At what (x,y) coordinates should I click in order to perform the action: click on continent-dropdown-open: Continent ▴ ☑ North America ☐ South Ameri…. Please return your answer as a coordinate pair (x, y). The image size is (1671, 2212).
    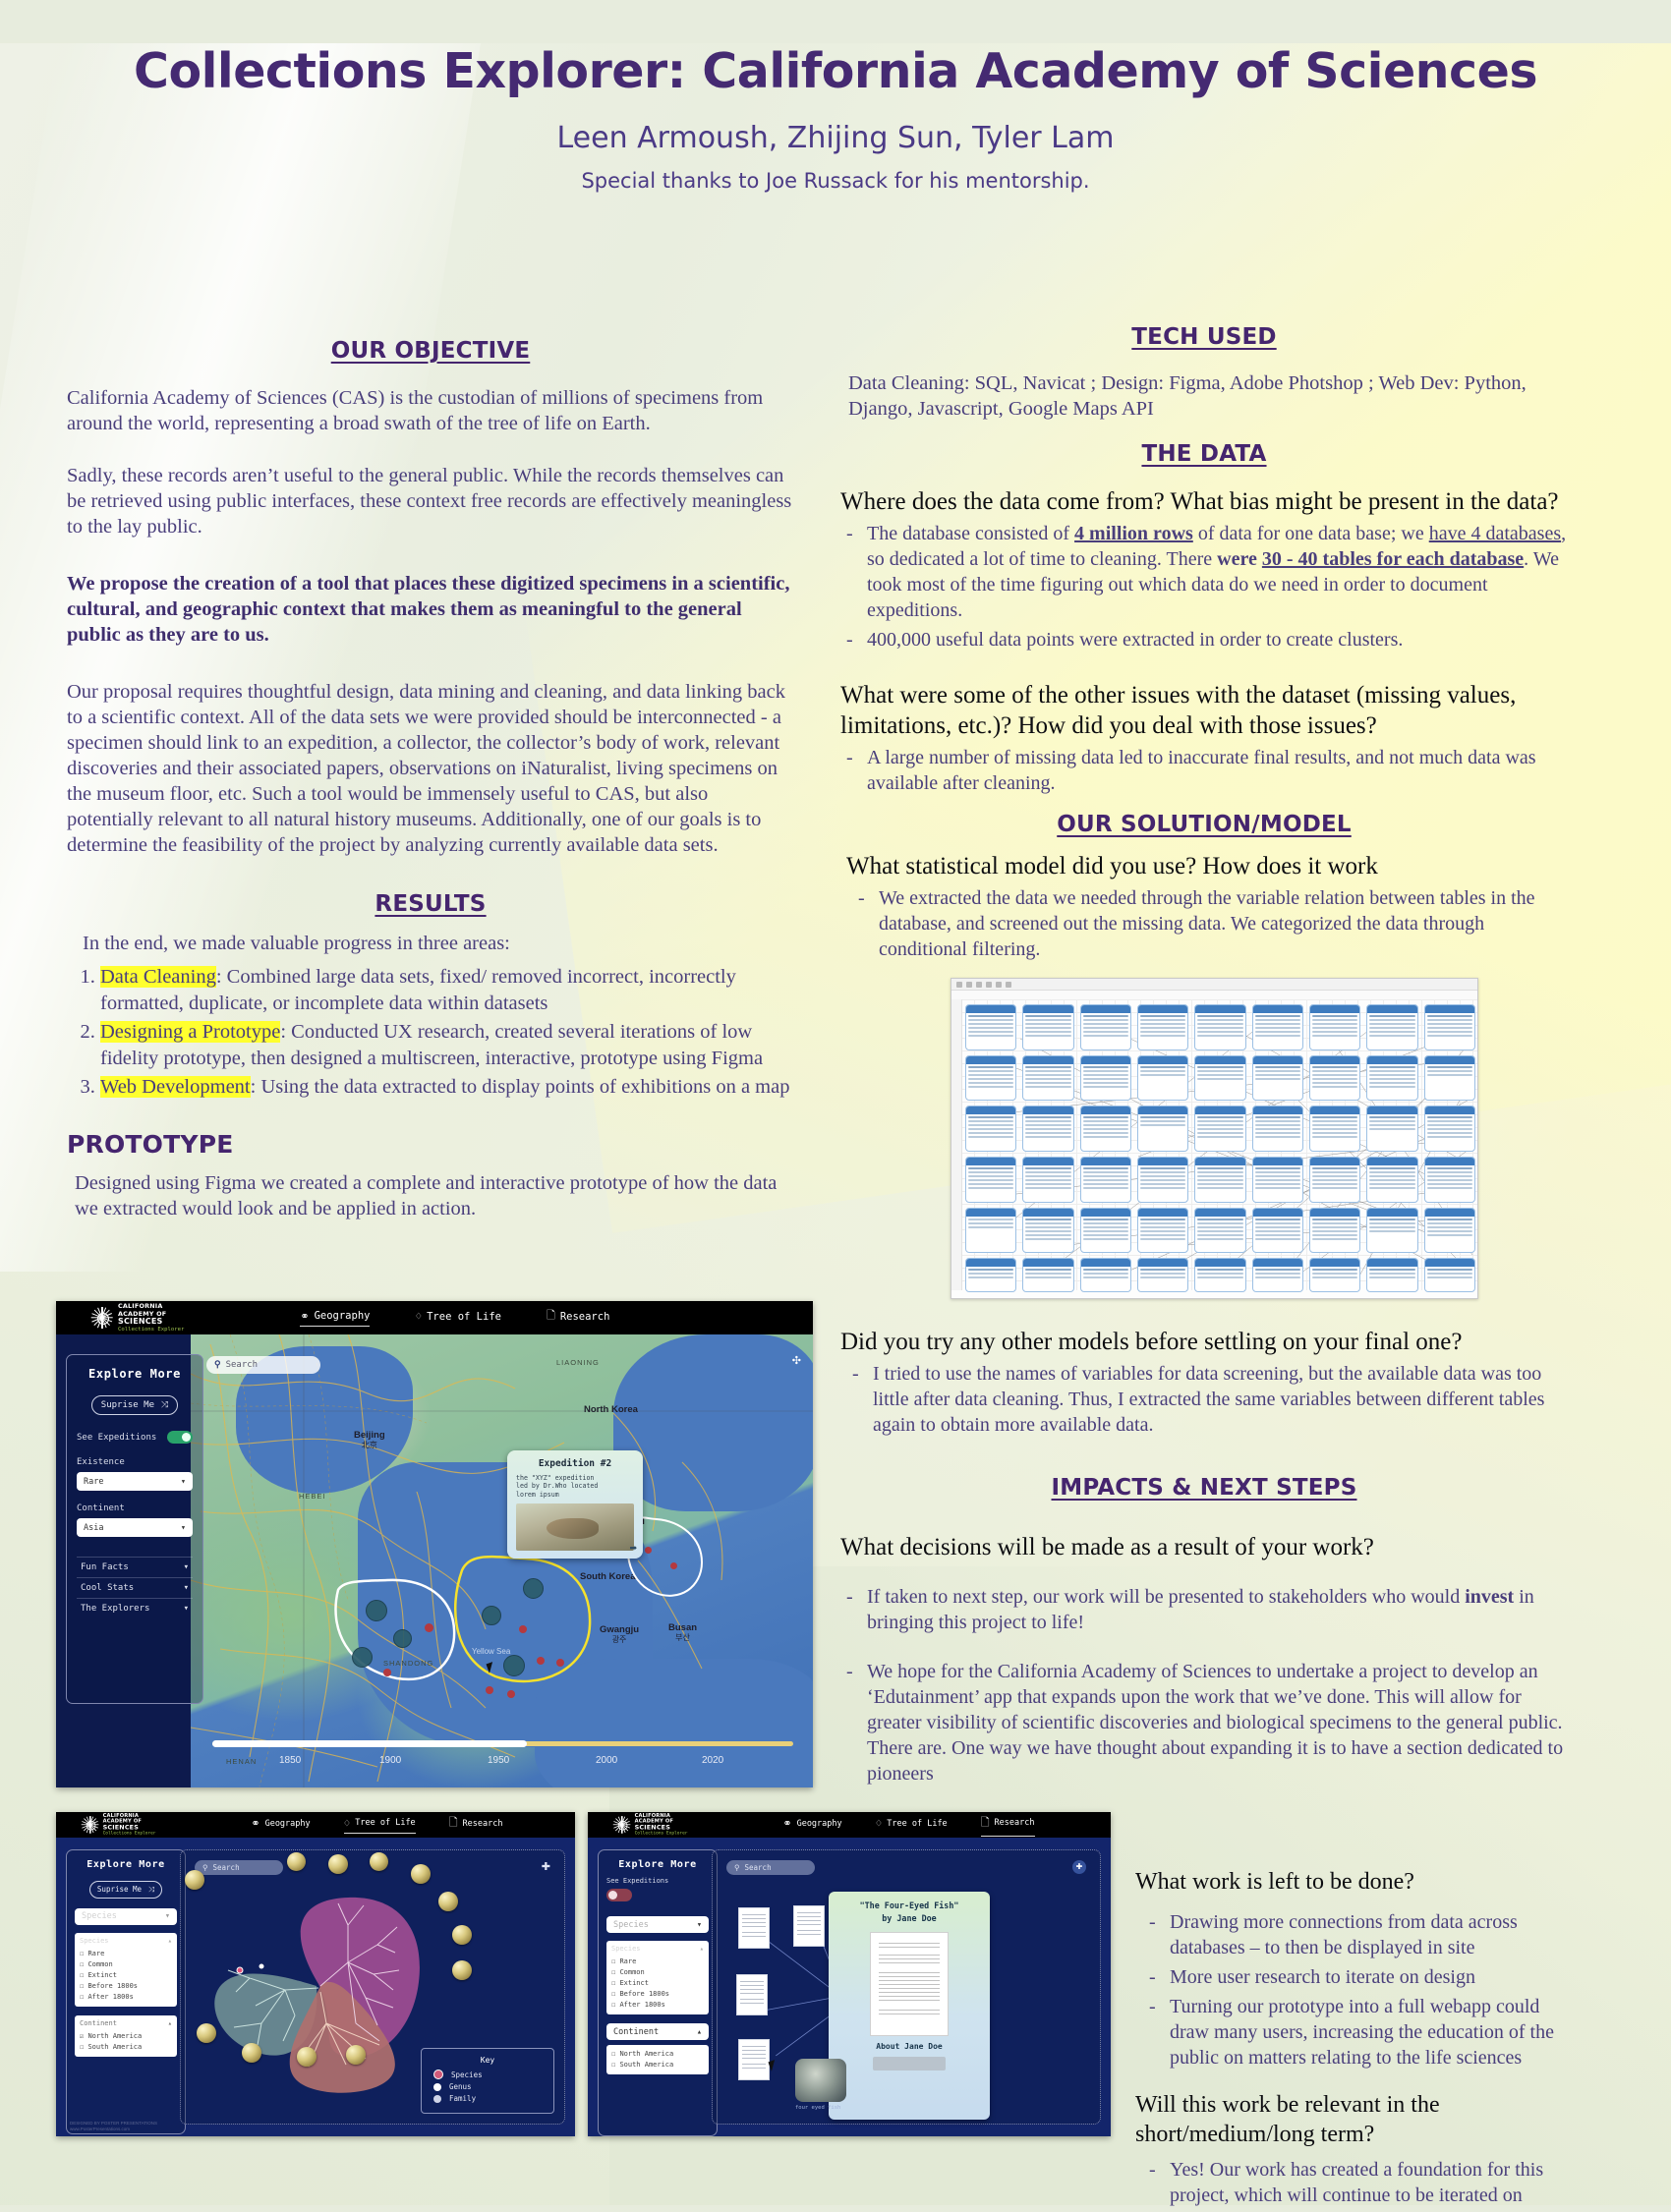
    Looking at the image, I should click on (126, 2035).